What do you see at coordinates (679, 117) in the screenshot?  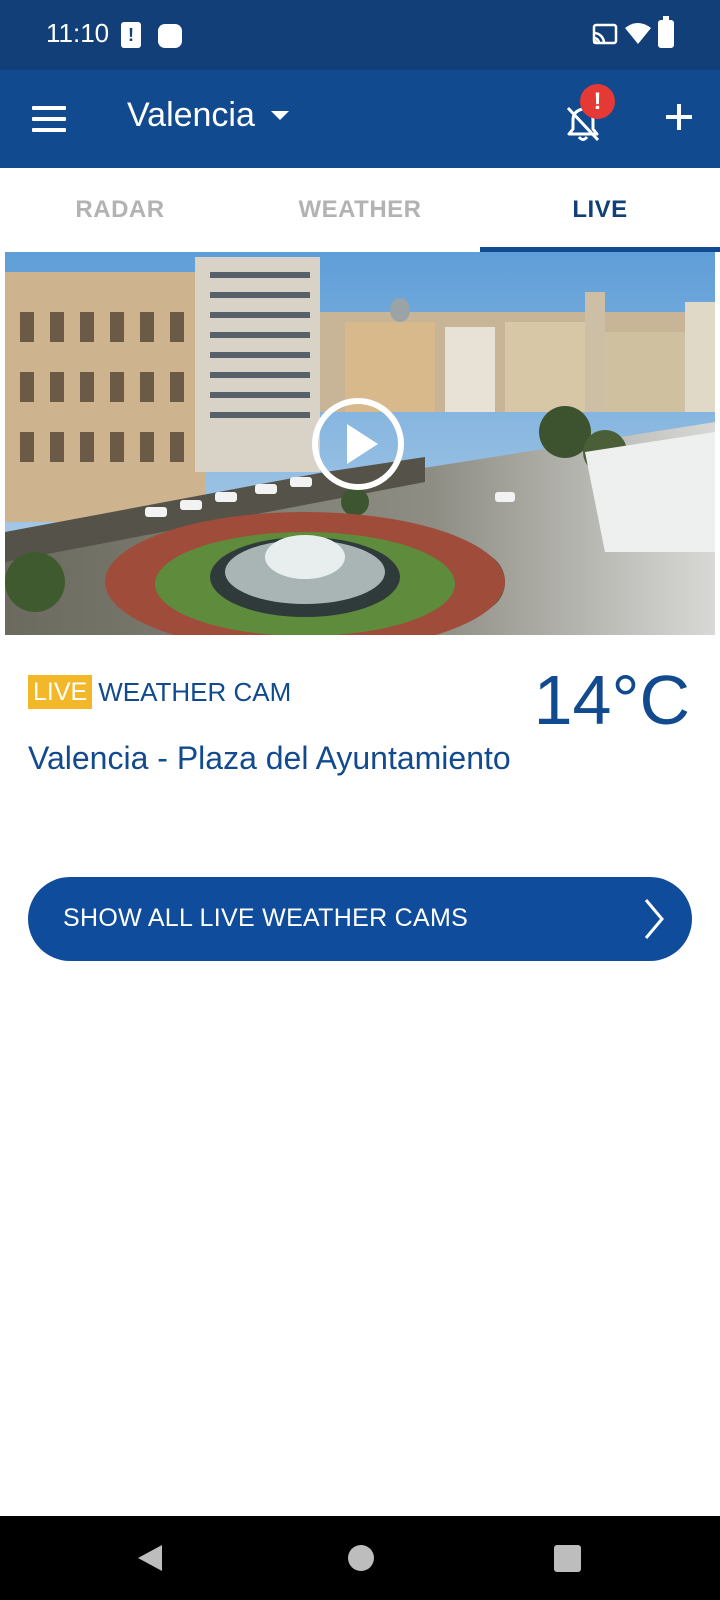 I see `add-location-icon` at bounding box center [679, 117].